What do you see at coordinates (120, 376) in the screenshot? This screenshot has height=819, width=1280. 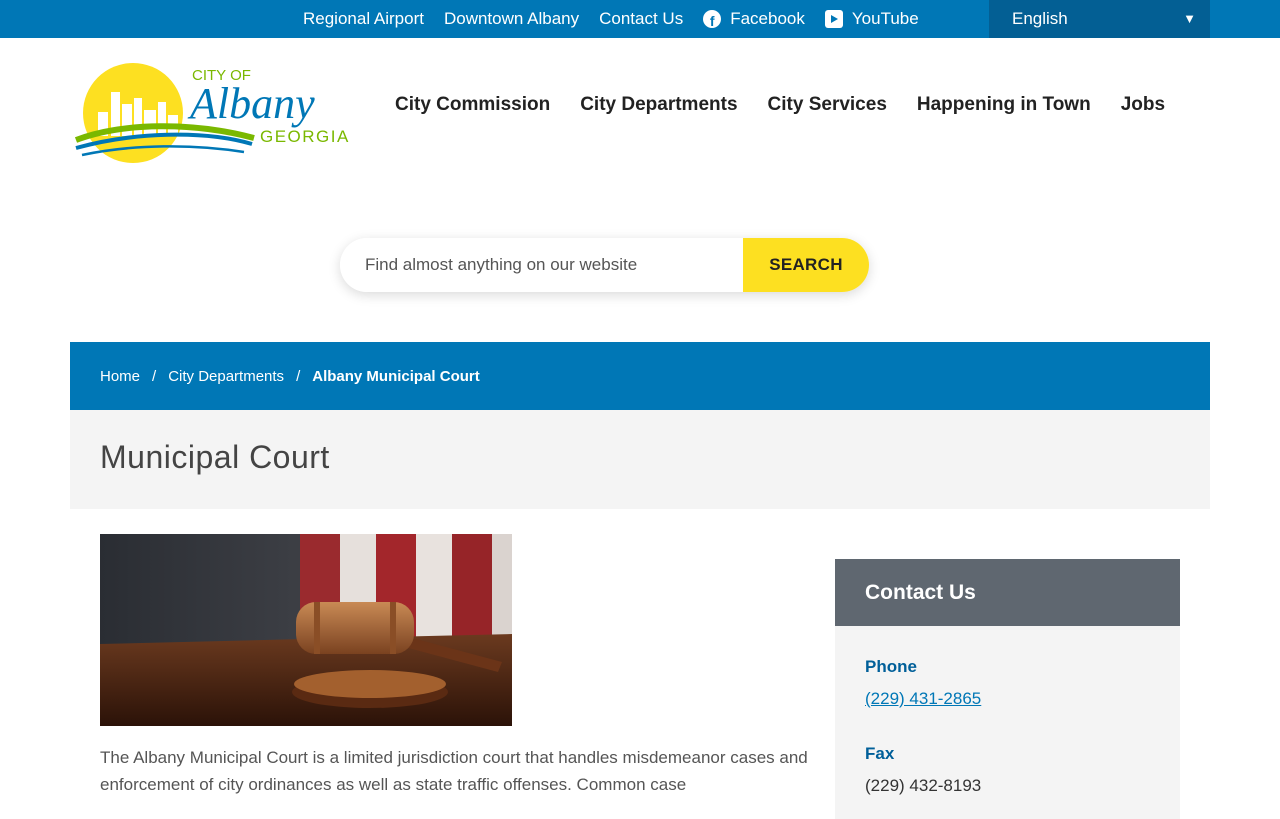 I see `breadcrumb-home: Home` at bounding box center [120, 376].